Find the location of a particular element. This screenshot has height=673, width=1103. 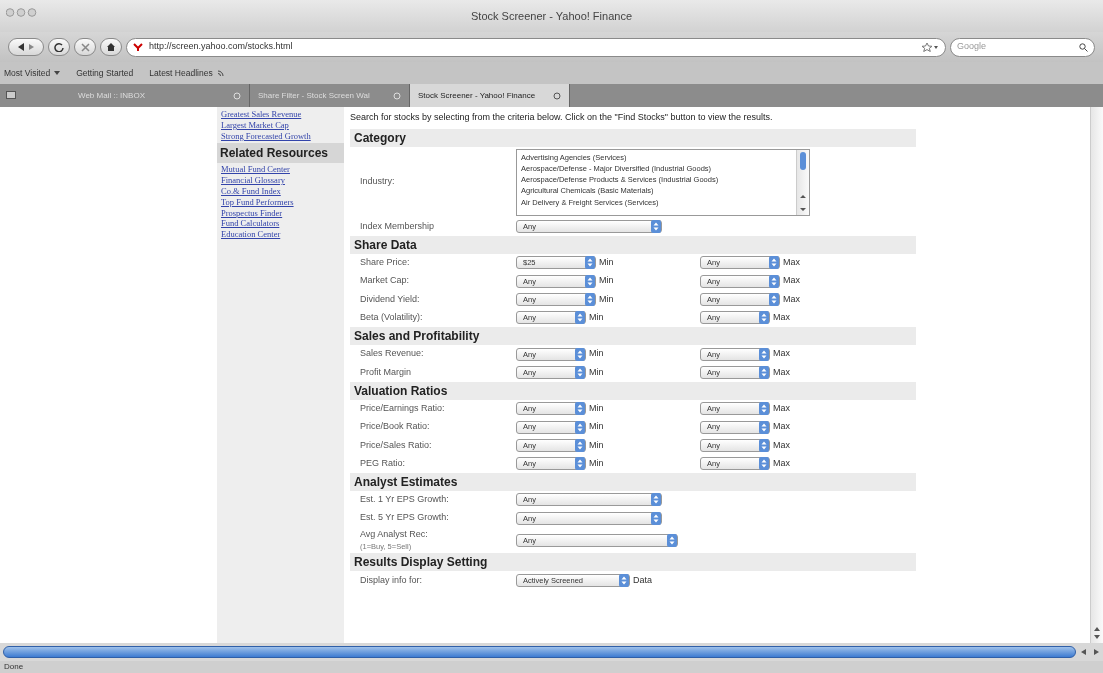

star-icon is located at coordinates (930, 47).